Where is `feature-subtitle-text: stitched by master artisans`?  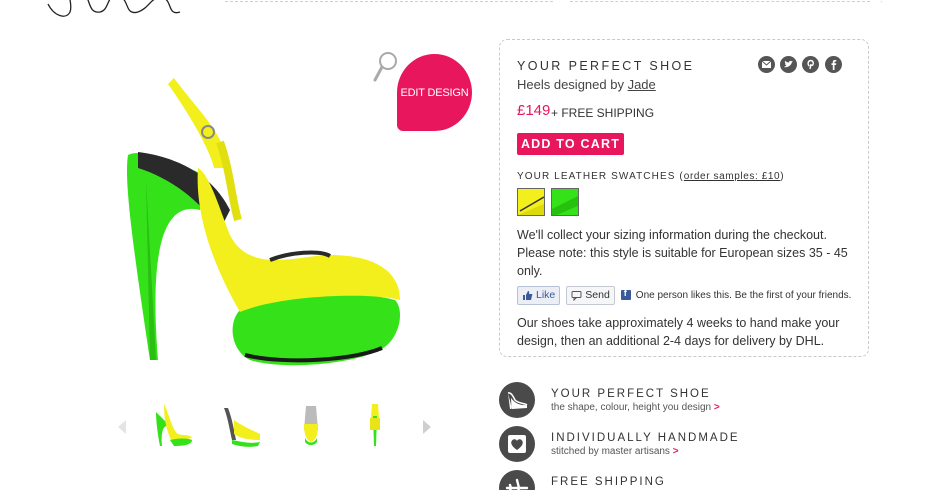 feature-subtitle-text: stitched by master artisans is located at coordinates (610, 451).